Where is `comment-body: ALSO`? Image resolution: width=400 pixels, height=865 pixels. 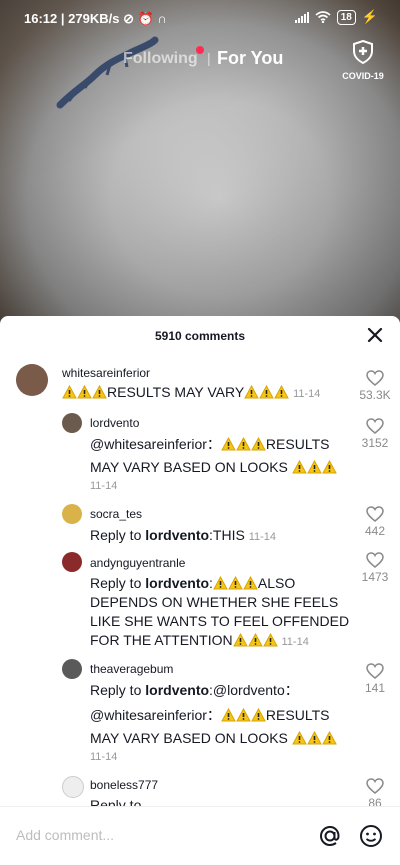 comment-body: ALSO is located at coordinates (276, 583).